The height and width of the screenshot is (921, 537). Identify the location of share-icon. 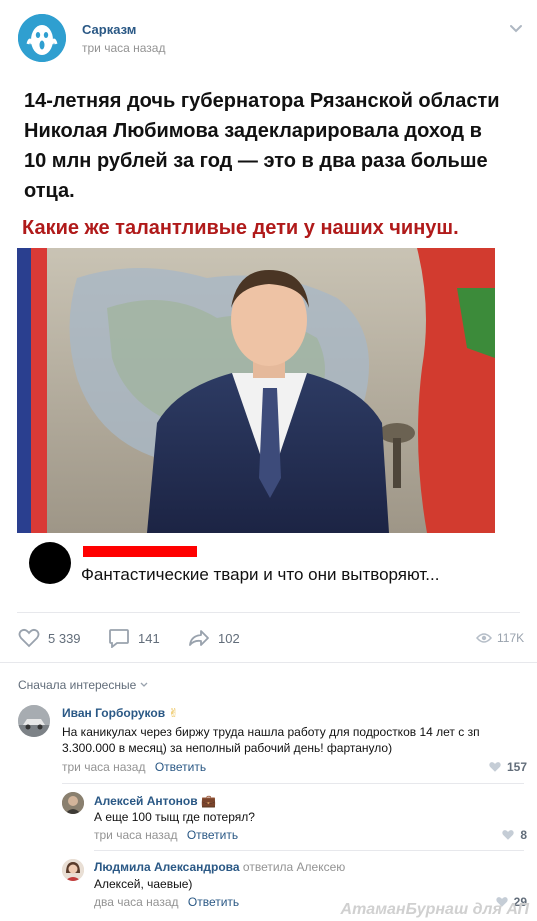
(199, 638).